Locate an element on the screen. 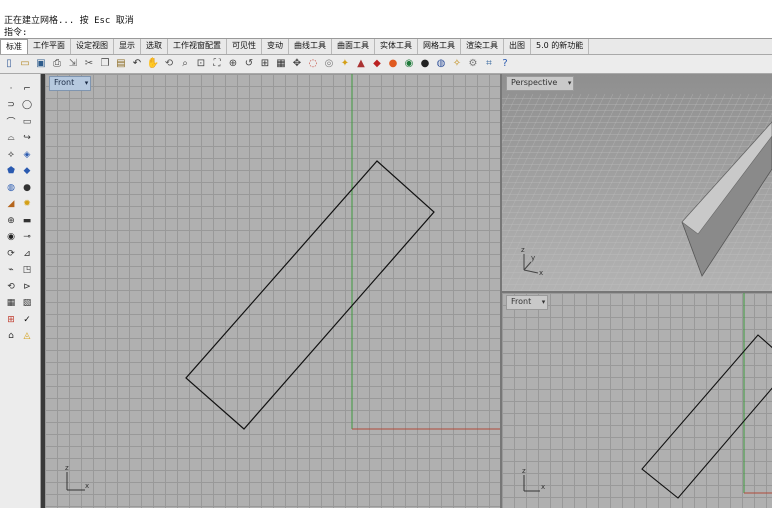  tool-icon: ⊕ is located at coordinates (11, 220).